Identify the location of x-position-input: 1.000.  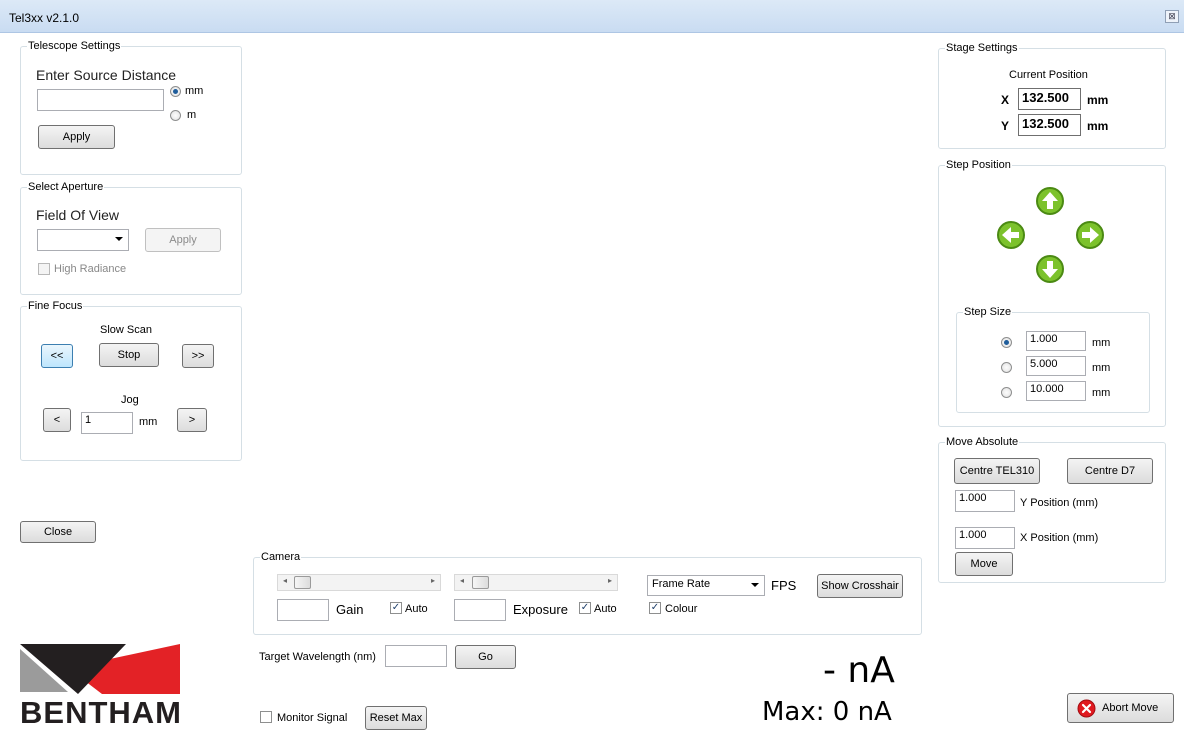
(985, 538).